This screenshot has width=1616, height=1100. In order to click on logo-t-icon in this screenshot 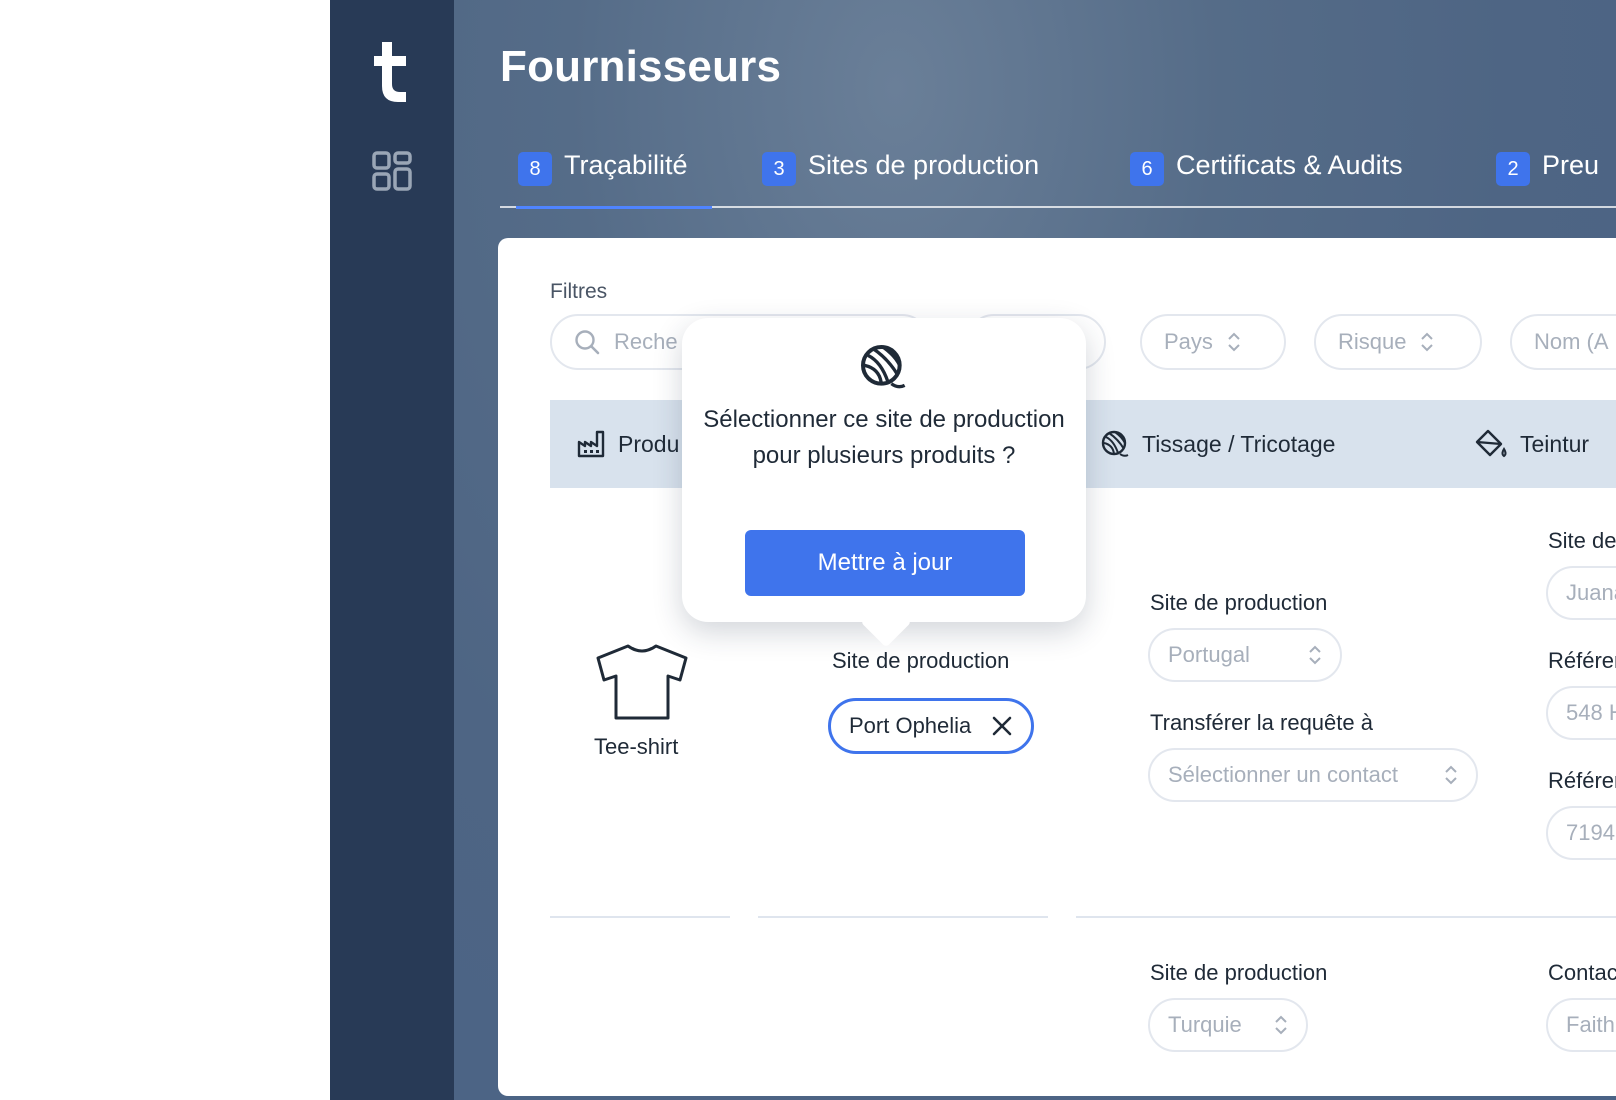, I will do `click(394, 71)`.